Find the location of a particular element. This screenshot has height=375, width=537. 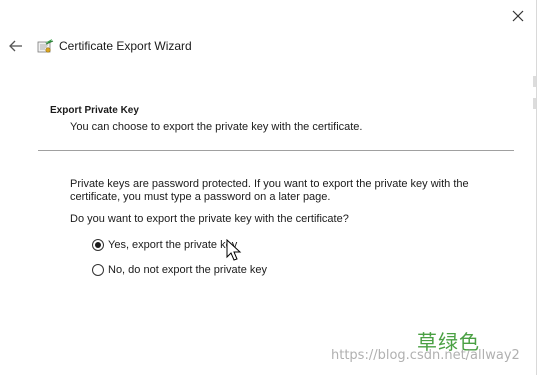

certificate-icon is located at coordinates (45, 46).